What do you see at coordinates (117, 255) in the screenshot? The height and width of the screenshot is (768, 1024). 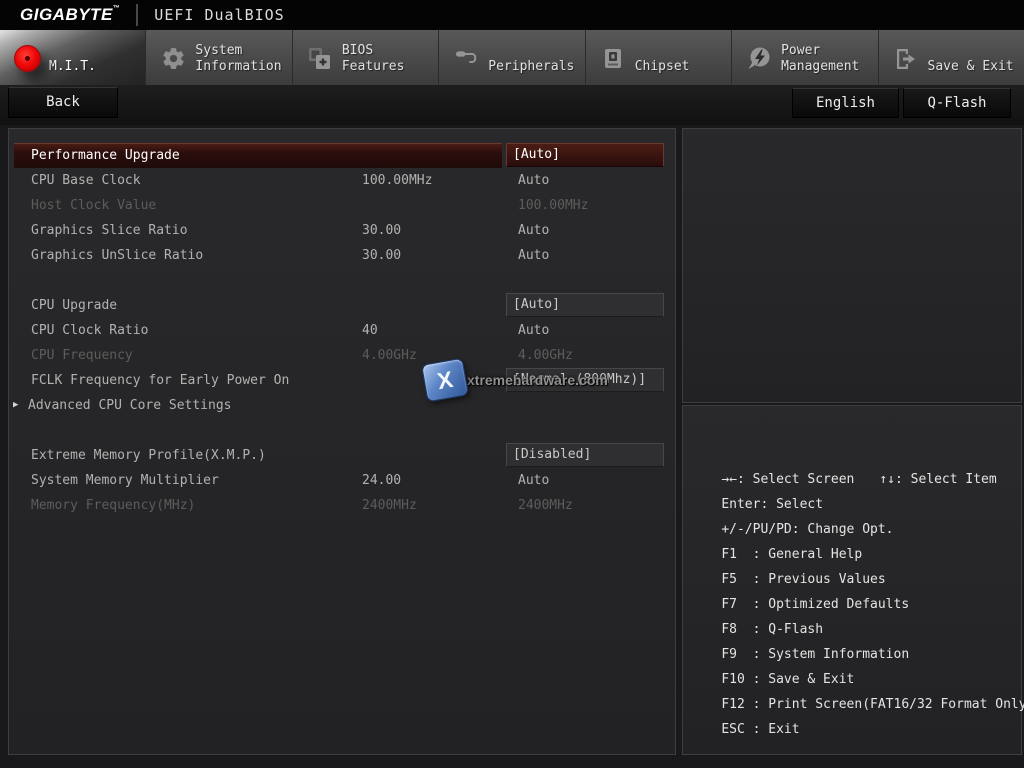 I see `setting-label: Graphics UnSlice Ratio` at bounding box center [117, 255].